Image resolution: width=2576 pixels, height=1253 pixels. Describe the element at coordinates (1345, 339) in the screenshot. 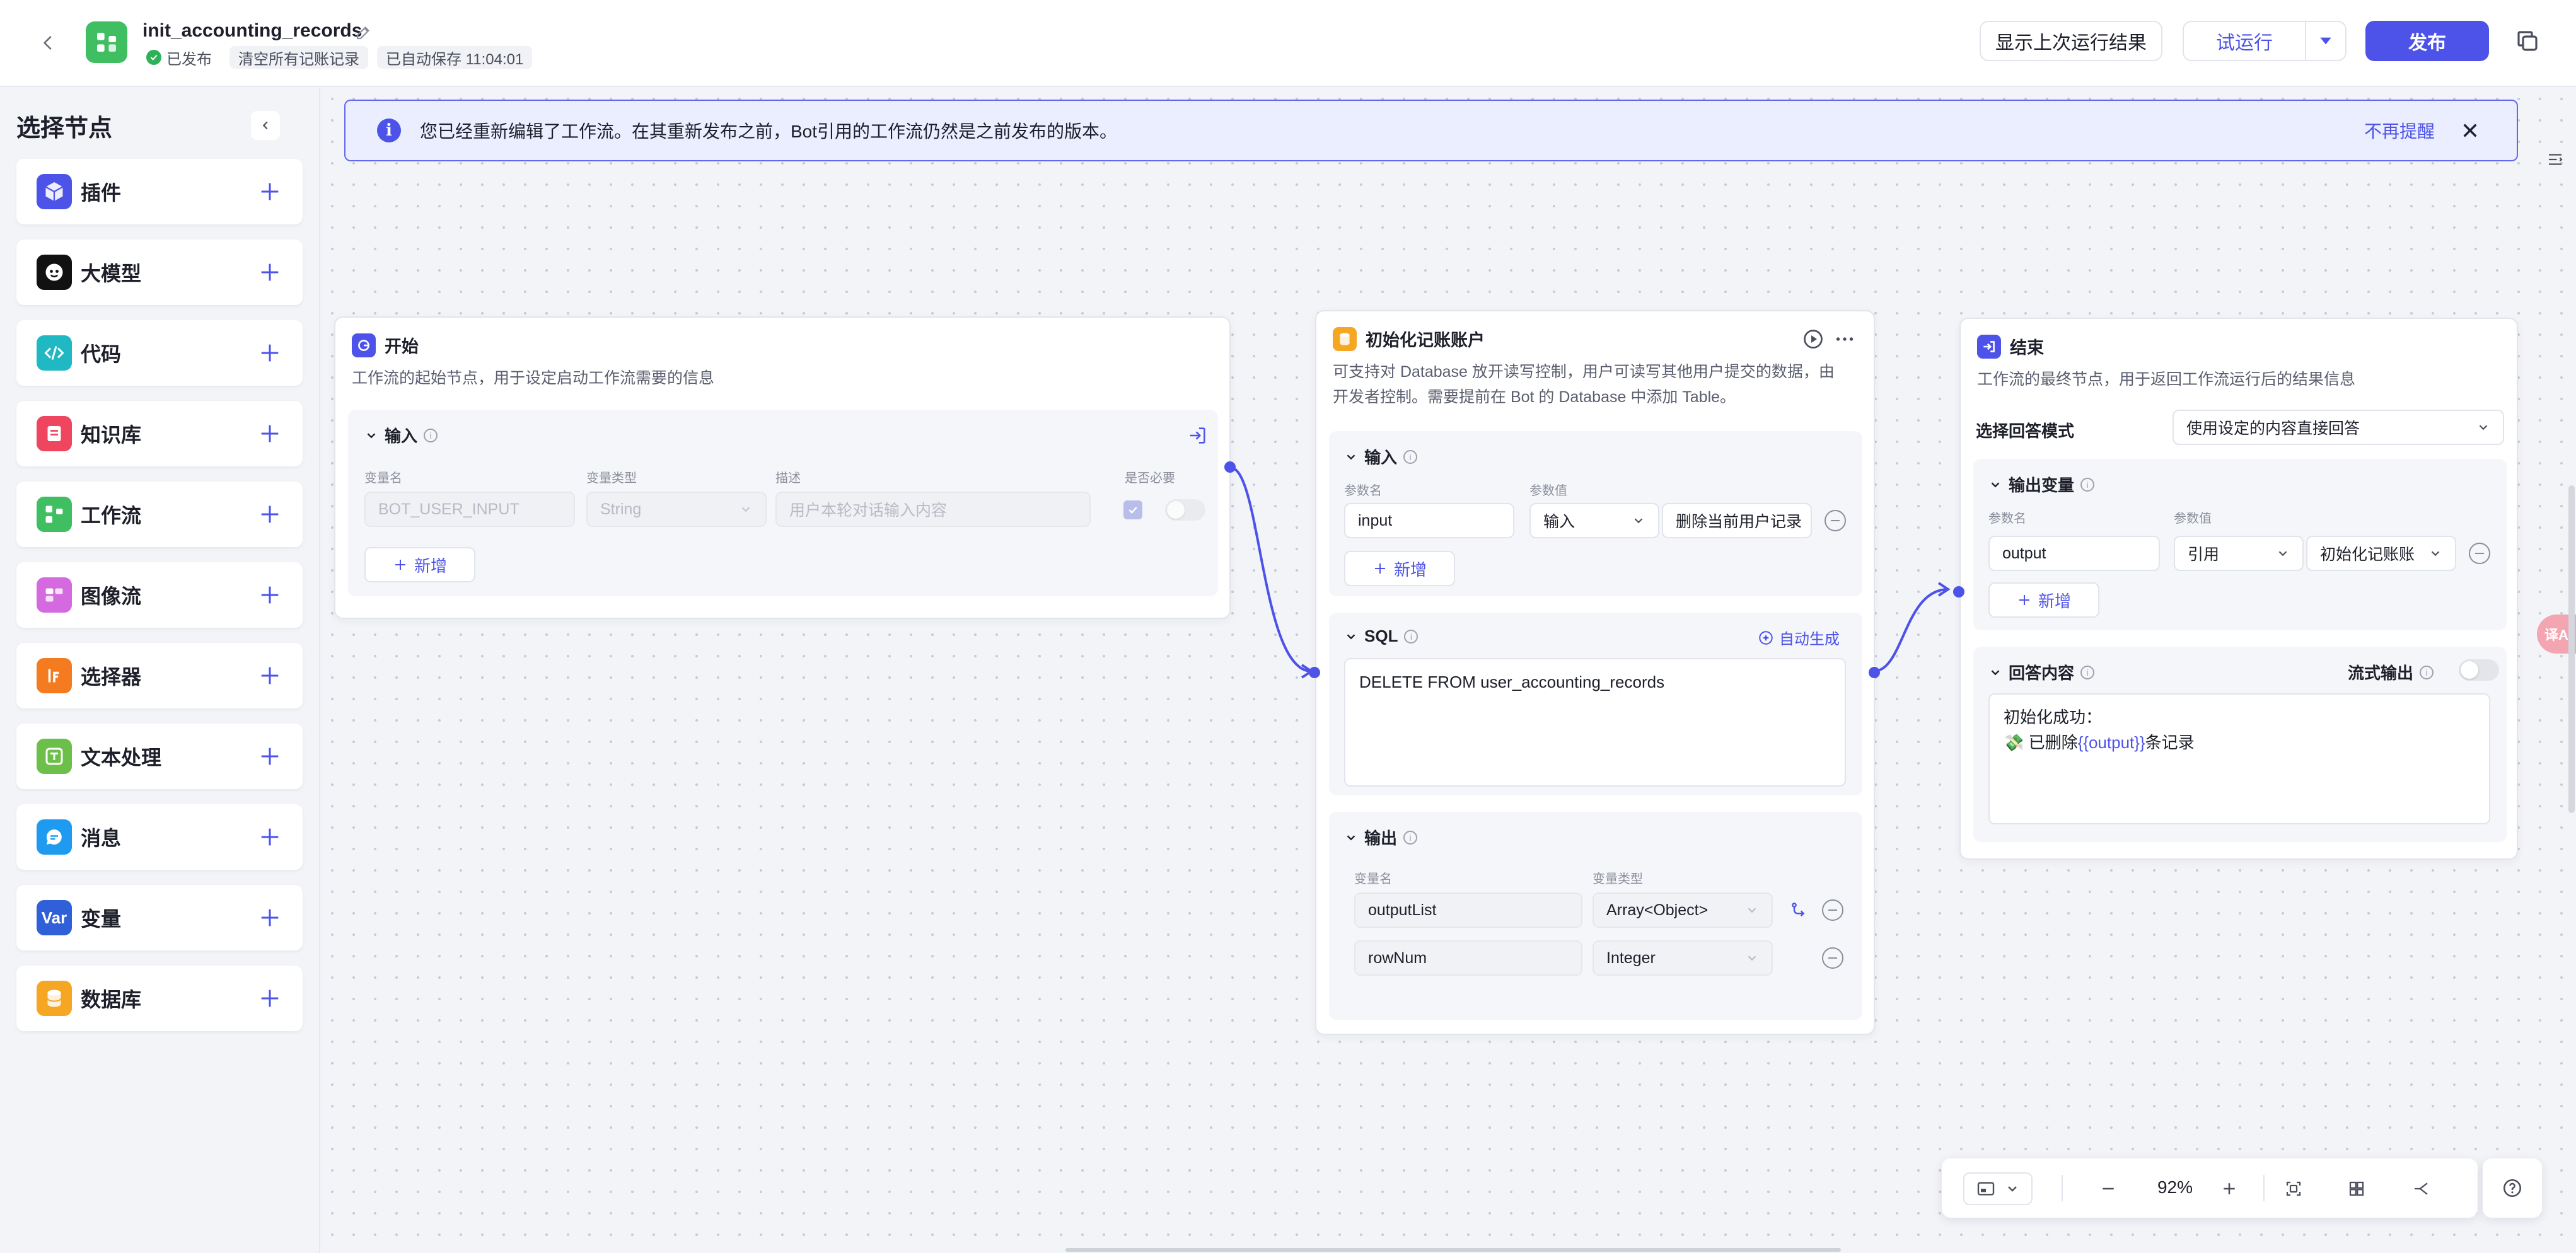

I see `database-icon` at that location.